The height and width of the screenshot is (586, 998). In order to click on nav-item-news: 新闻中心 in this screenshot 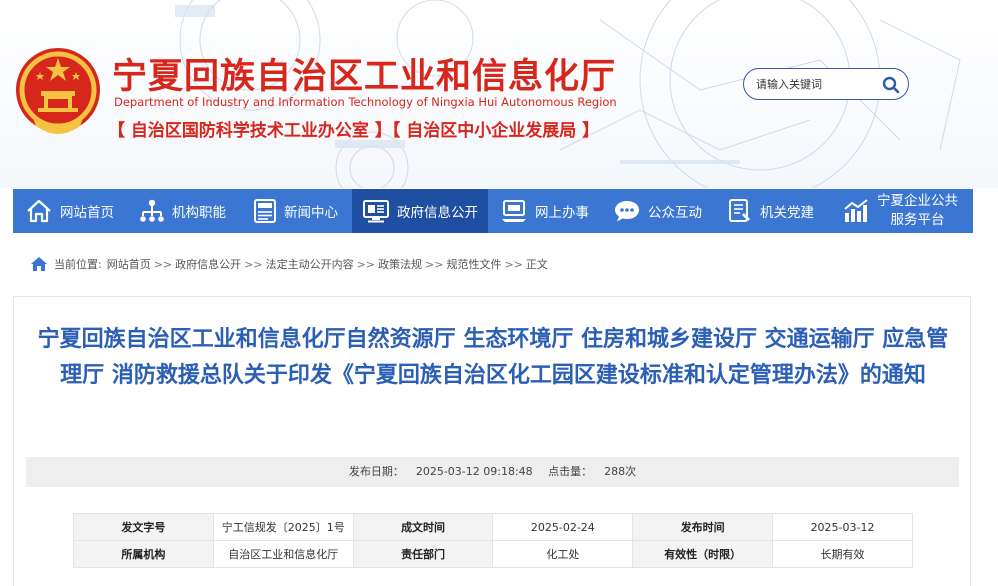, I will do `click(295, 211)`.